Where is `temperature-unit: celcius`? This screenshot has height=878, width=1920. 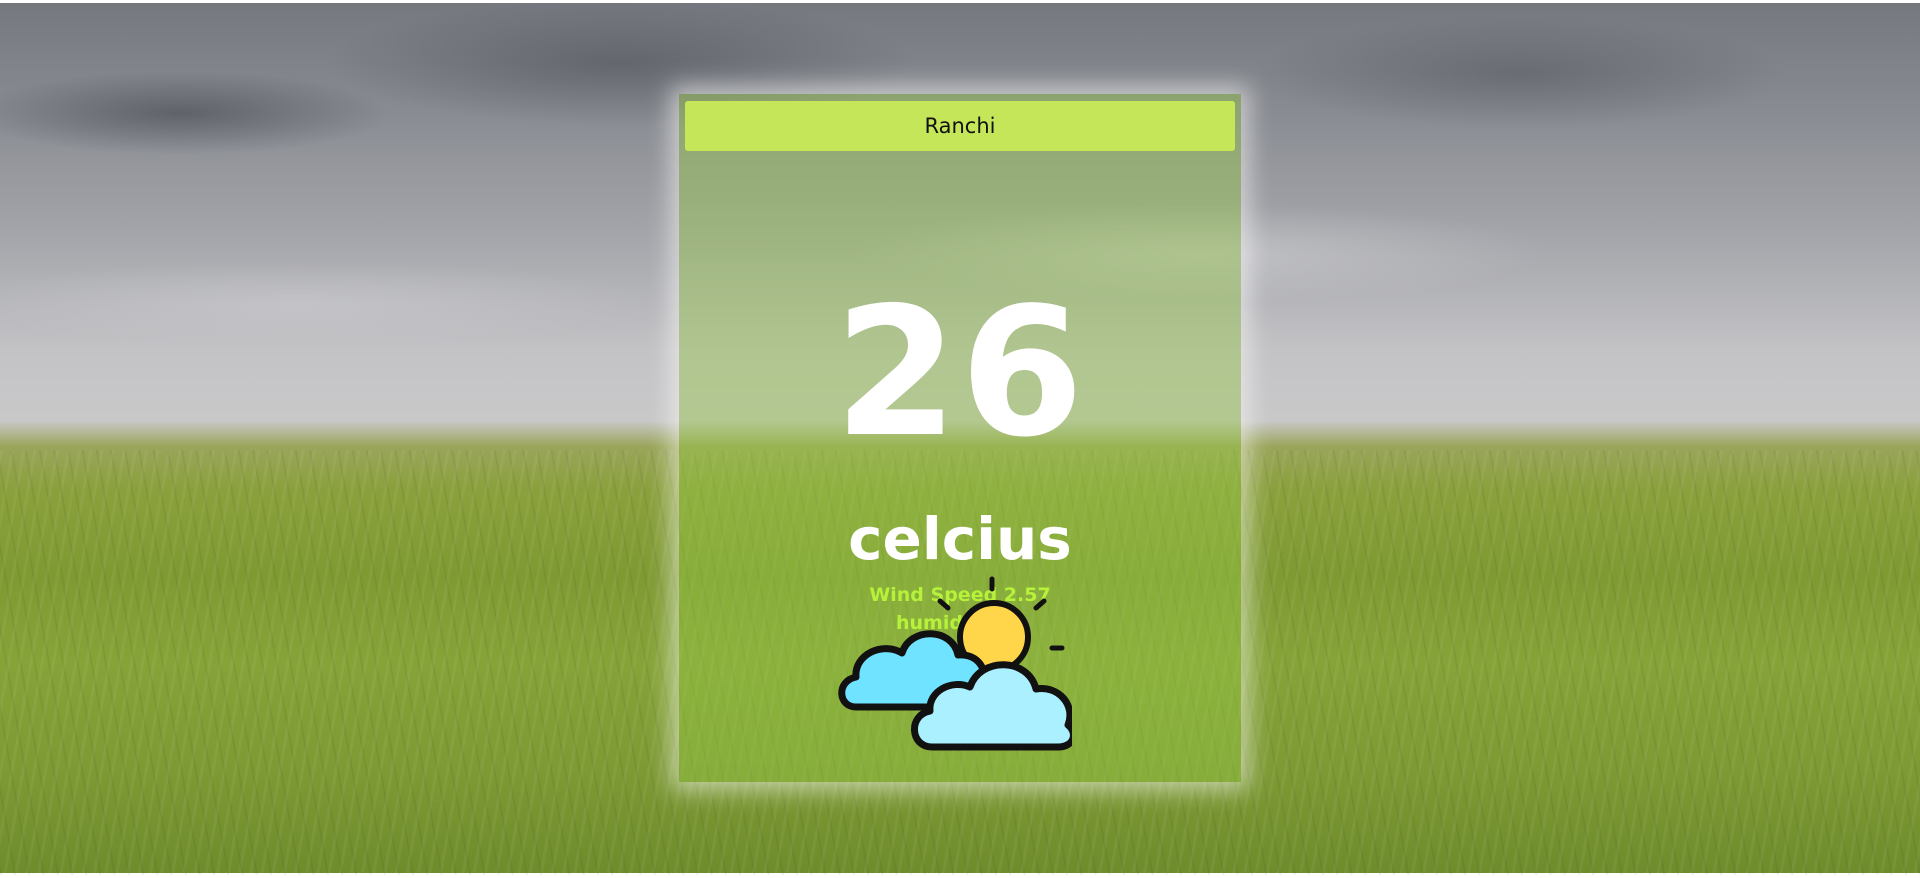
temperature-unit: celcius is located at coordinates (960, 539).